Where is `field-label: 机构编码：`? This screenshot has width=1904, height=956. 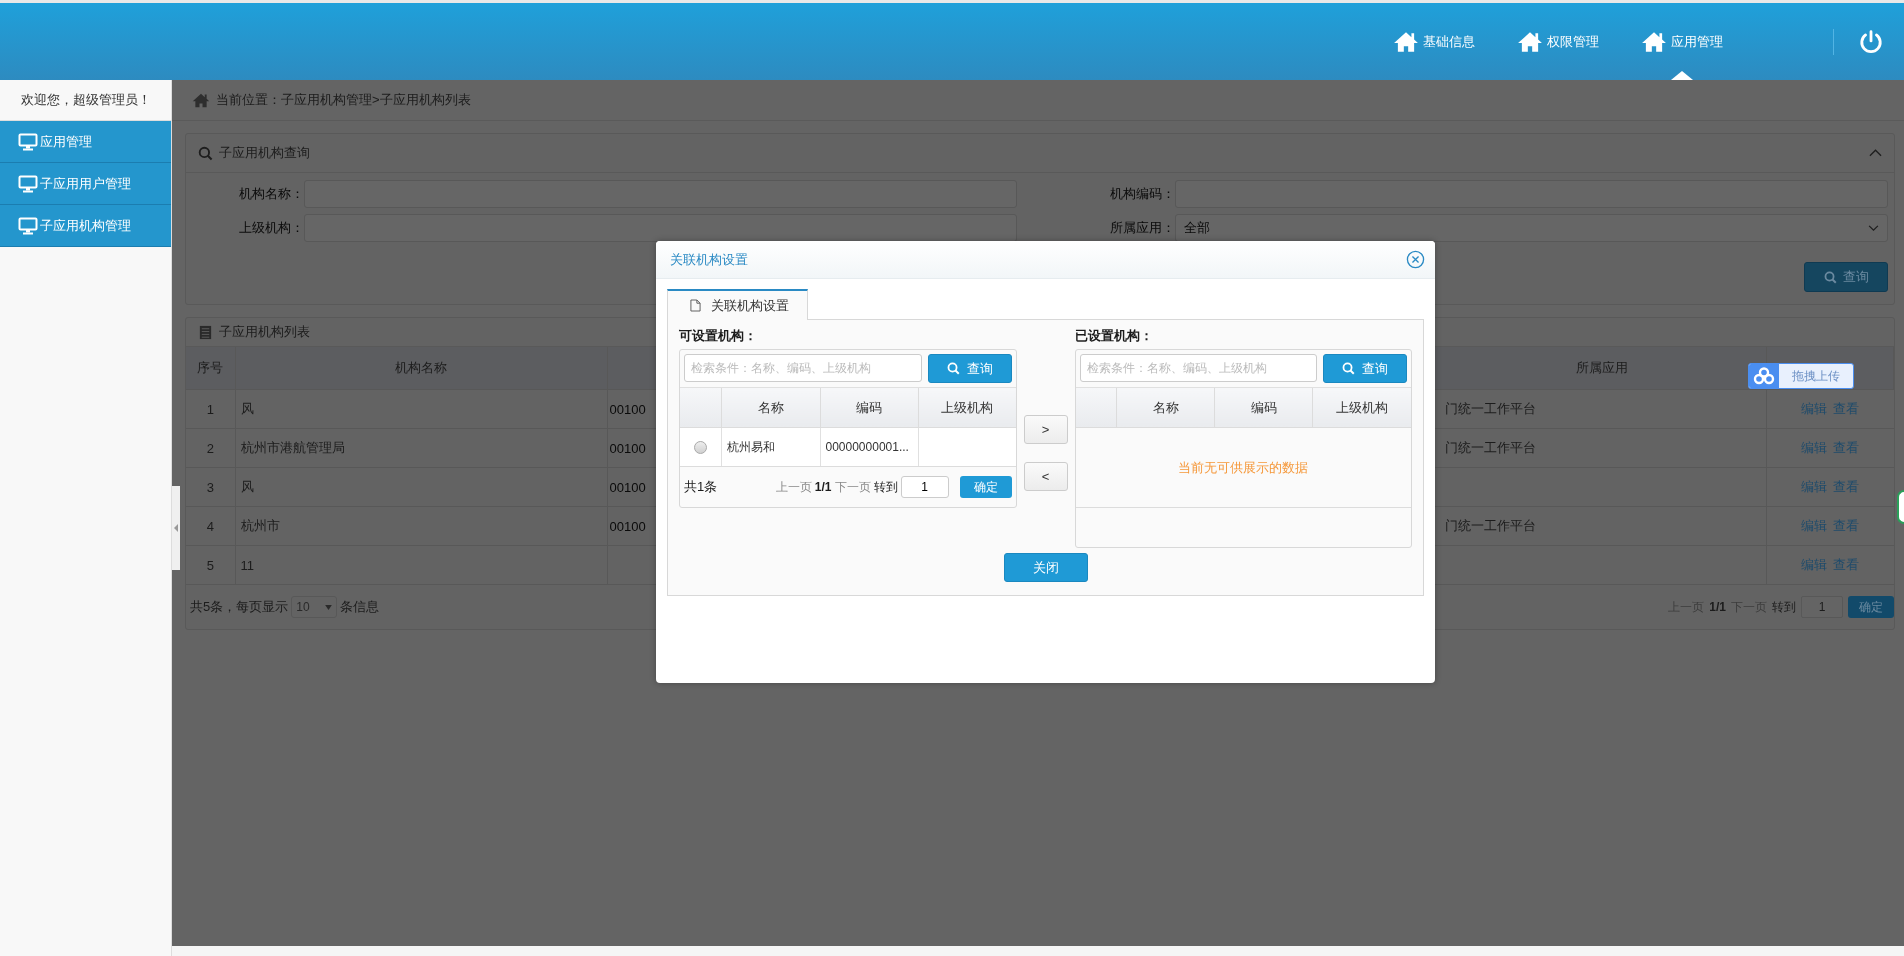
field-label: 机构编码： is located at coordinates (1142, 194).